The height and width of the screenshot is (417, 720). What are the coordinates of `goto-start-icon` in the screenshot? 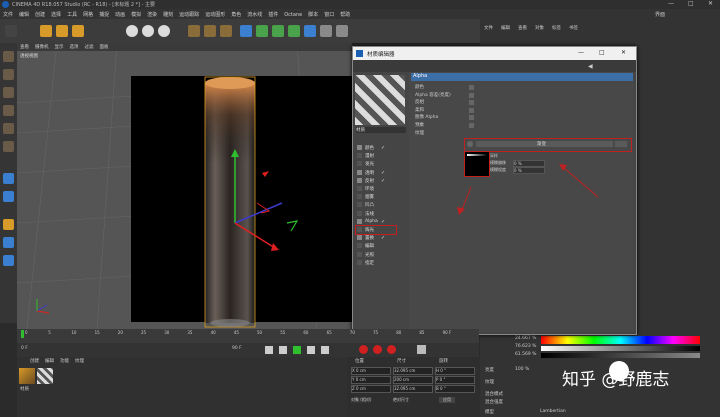 It's located at (269, 350).